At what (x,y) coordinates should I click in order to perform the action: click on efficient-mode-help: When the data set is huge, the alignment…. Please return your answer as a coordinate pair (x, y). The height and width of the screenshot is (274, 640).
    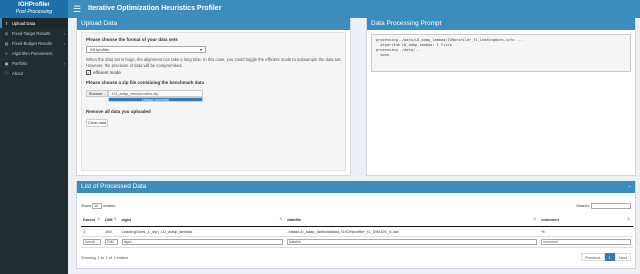
    Looking at the image, I should click on (214, 62).